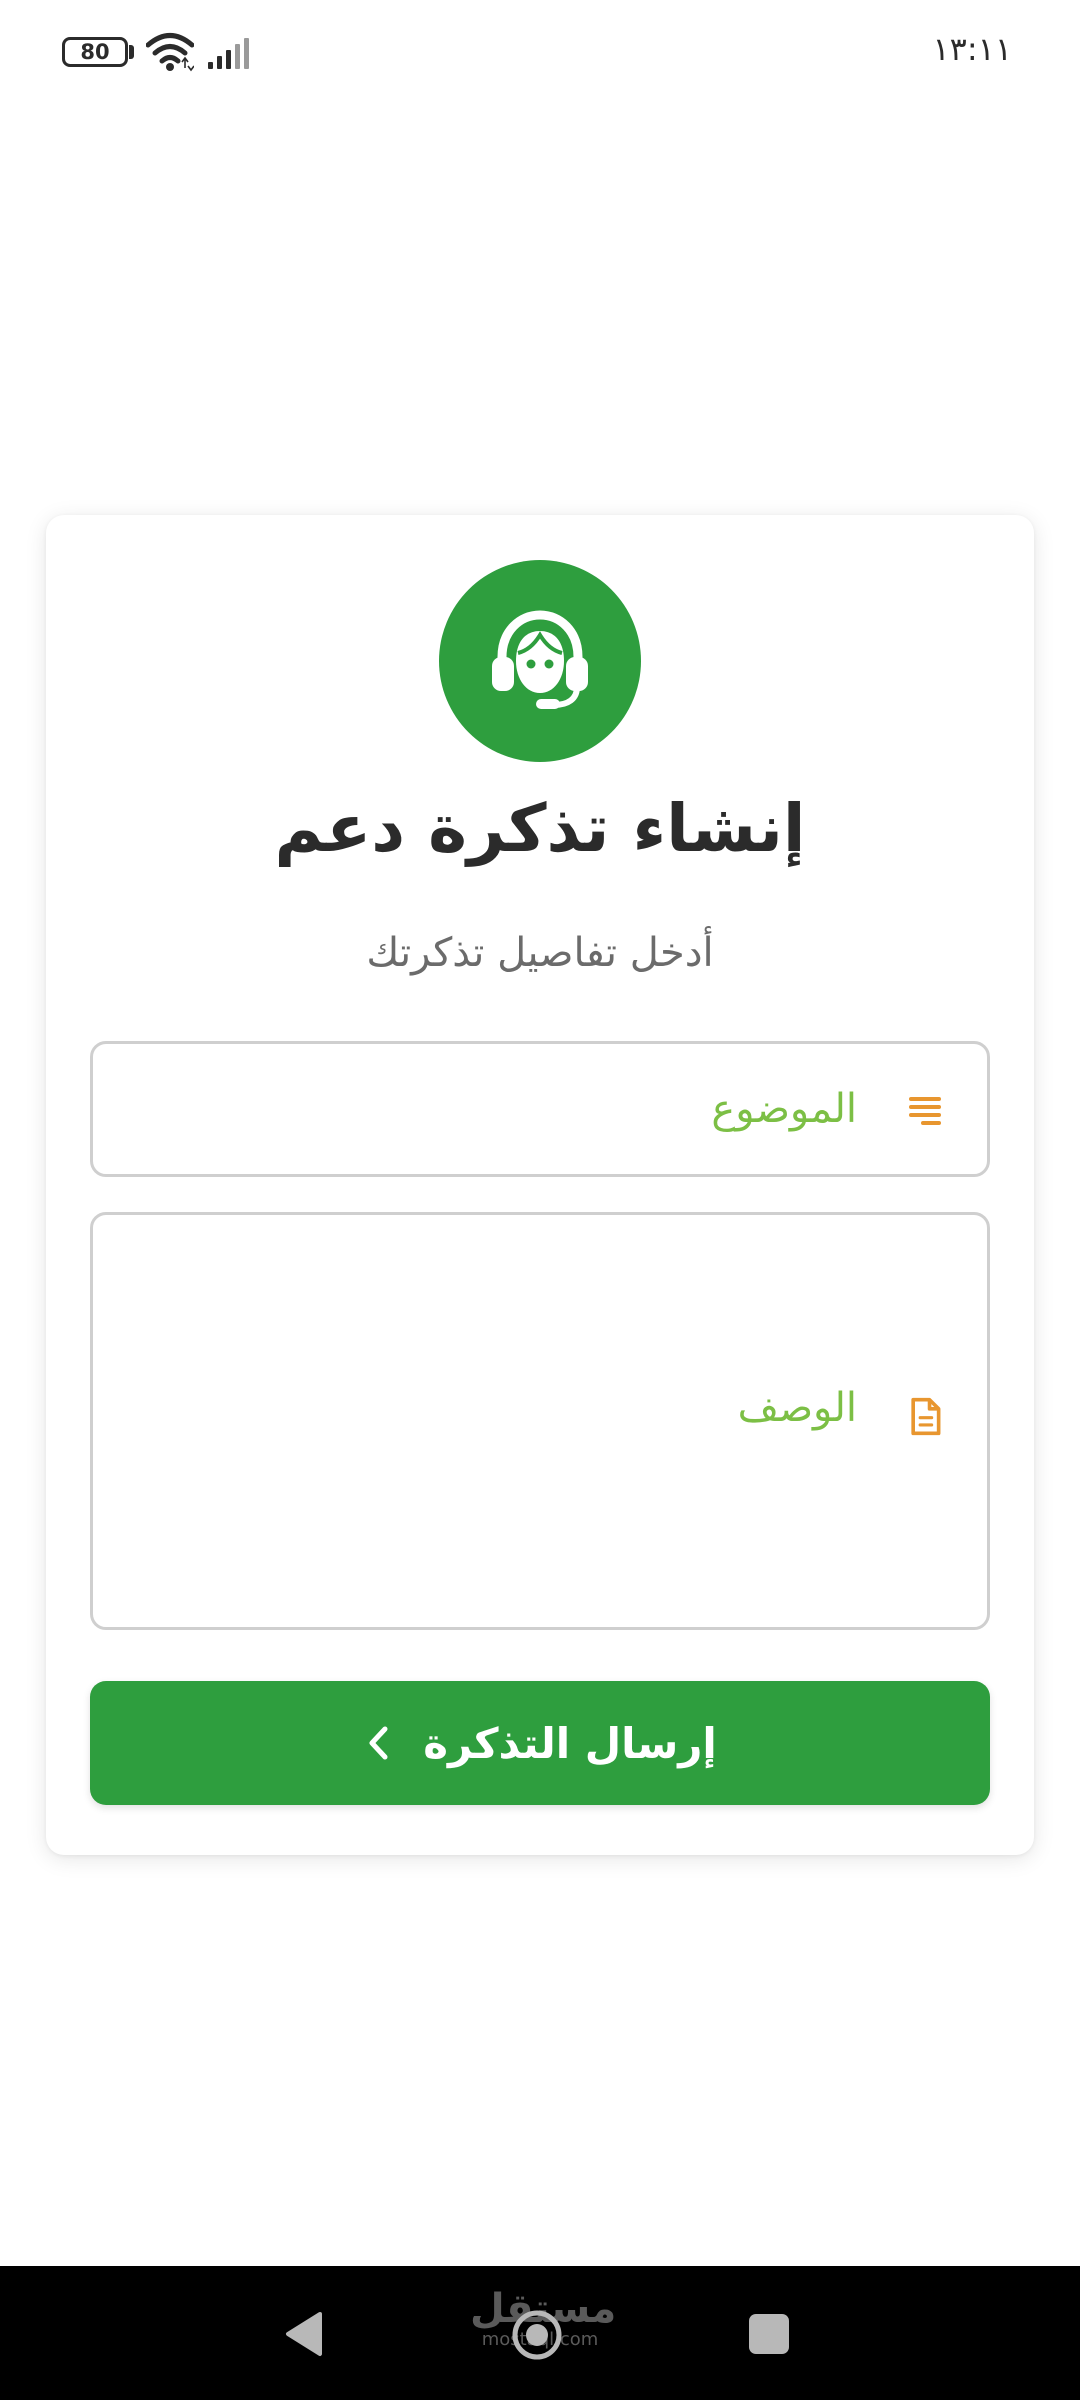 This screenshot has width=1080, height=2400. What do you see at coordinates (537, 2335) in the screenshot?
I see `home-icon` at bounding box center [537, 2335].